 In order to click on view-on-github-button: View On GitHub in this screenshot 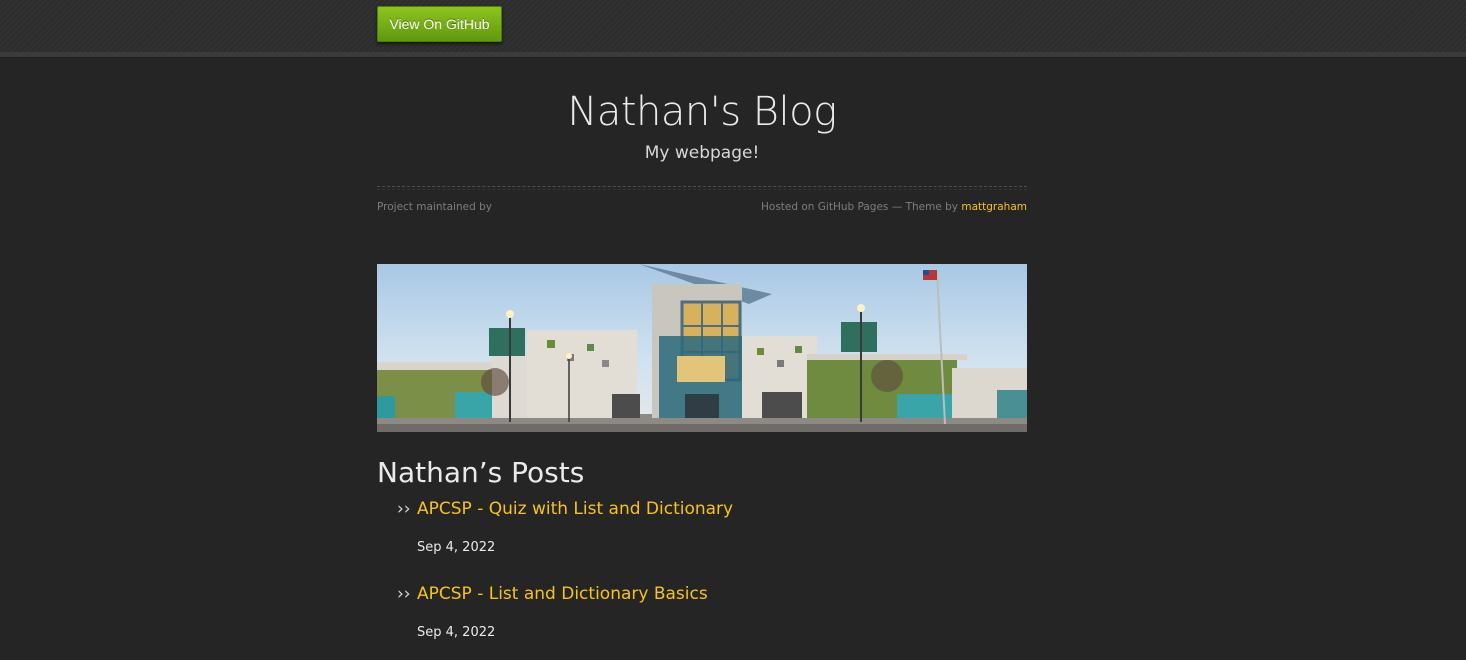, I will do `click(439, 24)`.